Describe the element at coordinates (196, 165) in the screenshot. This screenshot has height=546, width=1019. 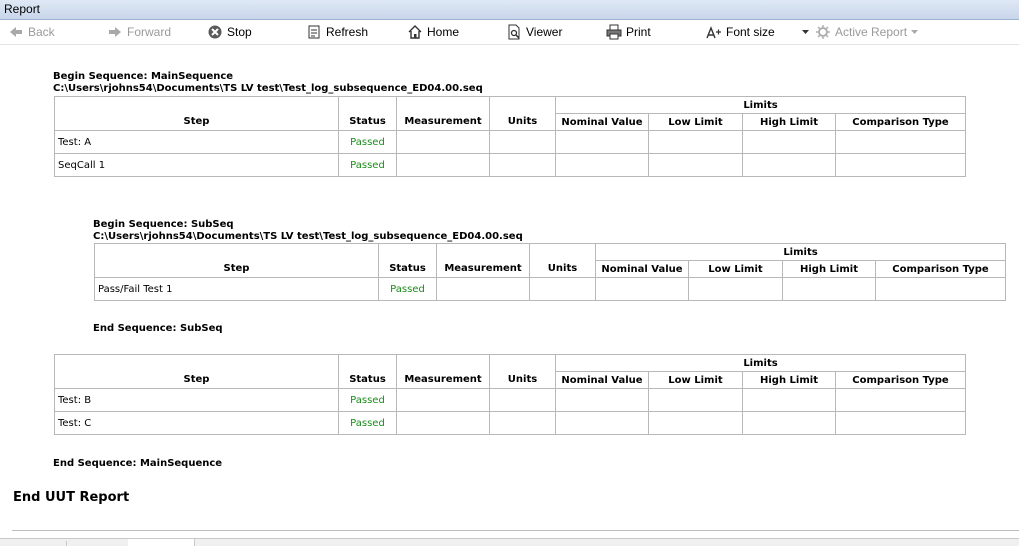
I see `step-name: SeqCall 1` at that location.